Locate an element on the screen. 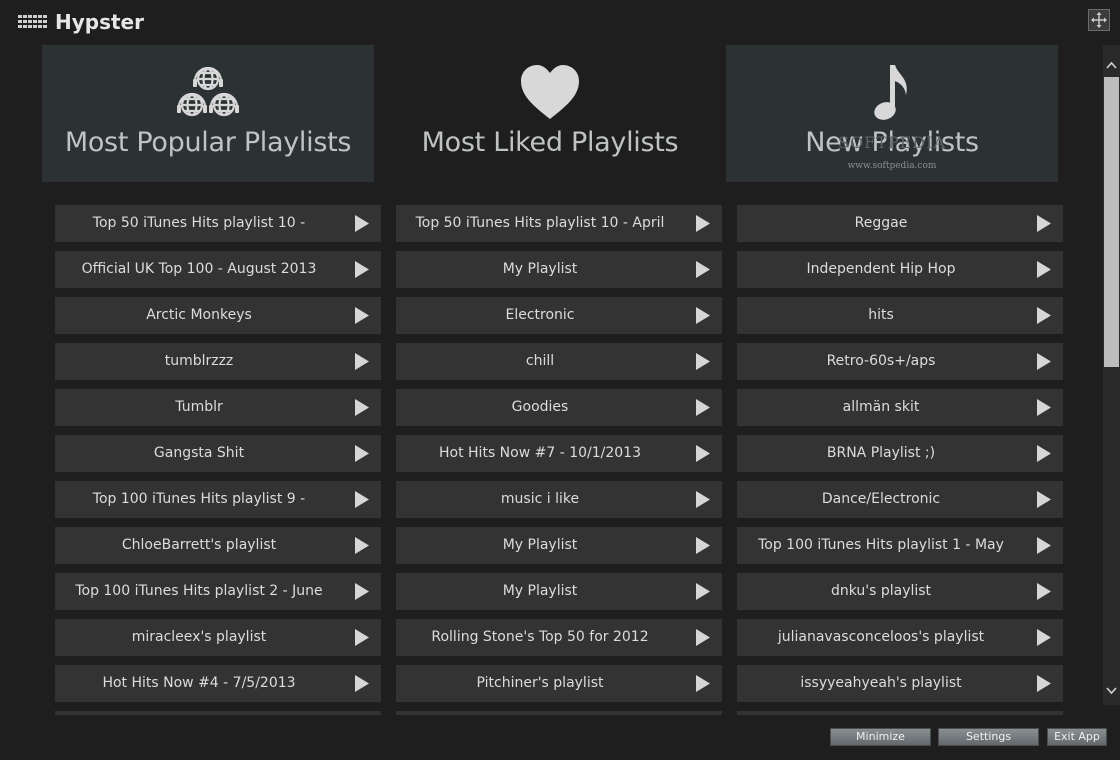 This screenshot has height=760, width=1120. playlist-name: julianavasconceloos's playlist is located at coordinates (881, 637).